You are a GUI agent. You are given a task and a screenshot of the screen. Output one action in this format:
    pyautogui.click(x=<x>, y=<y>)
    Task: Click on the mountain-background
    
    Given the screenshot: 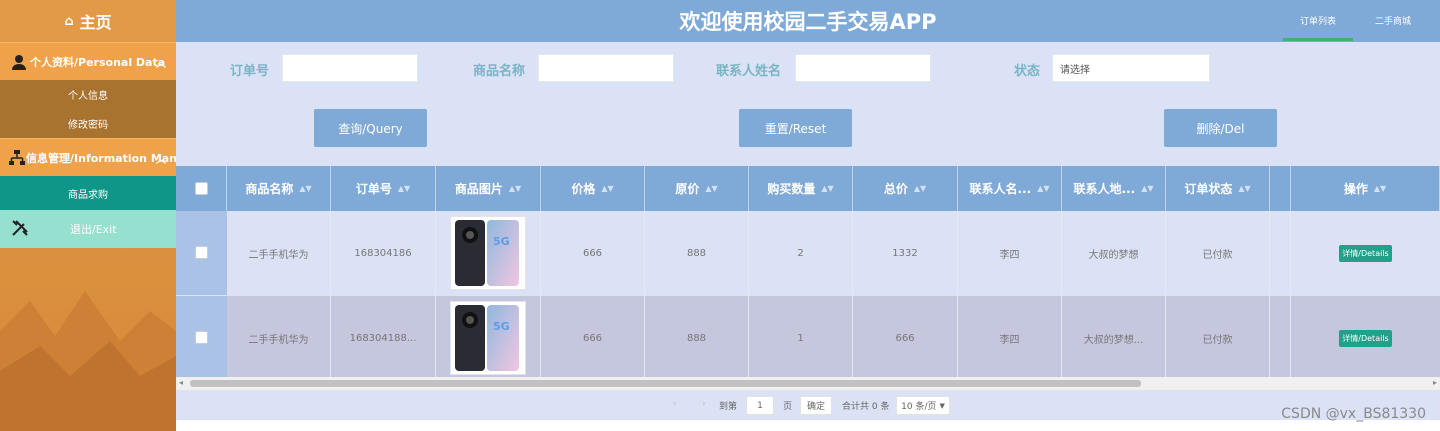 What is the action you would take?
    pyautogui.click(x=88, y=361)
    